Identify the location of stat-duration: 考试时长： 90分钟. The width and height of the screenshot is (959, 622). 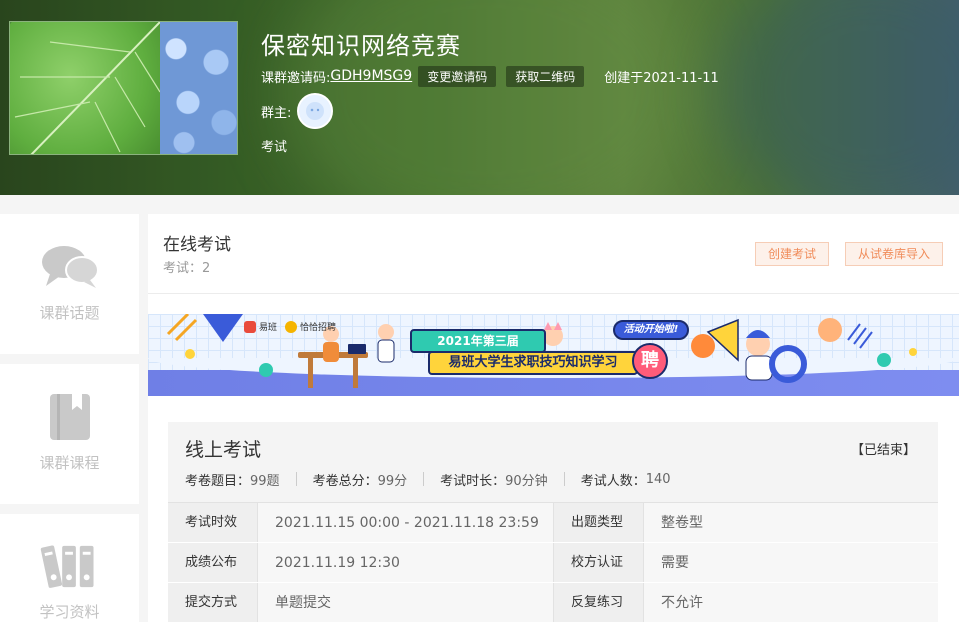
(494, 479).